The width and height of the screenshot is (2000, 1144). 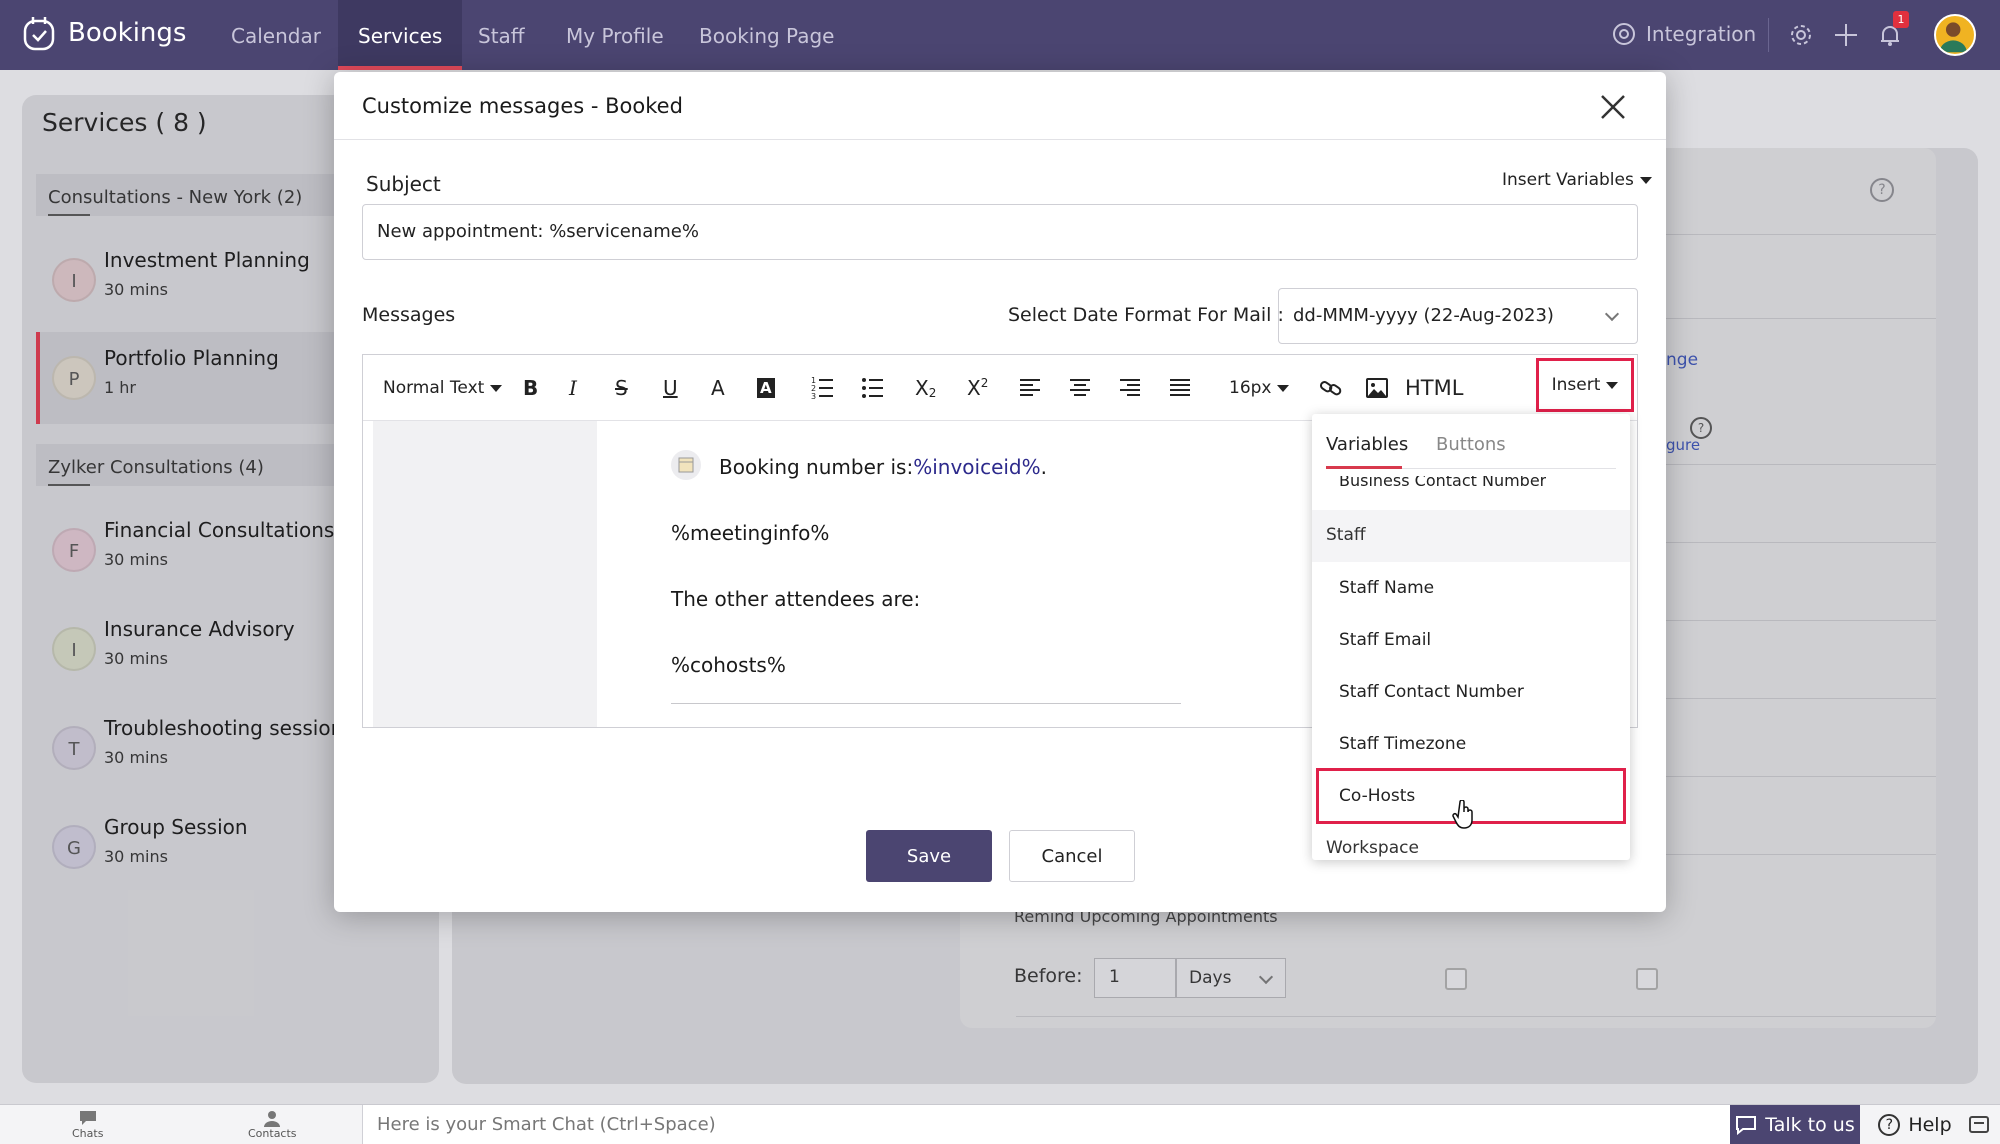 What do you see at coordinates (1471, 536) in the screenshot?
I see `menu-section-staff: Staff` at bounding box center [1471, 536].